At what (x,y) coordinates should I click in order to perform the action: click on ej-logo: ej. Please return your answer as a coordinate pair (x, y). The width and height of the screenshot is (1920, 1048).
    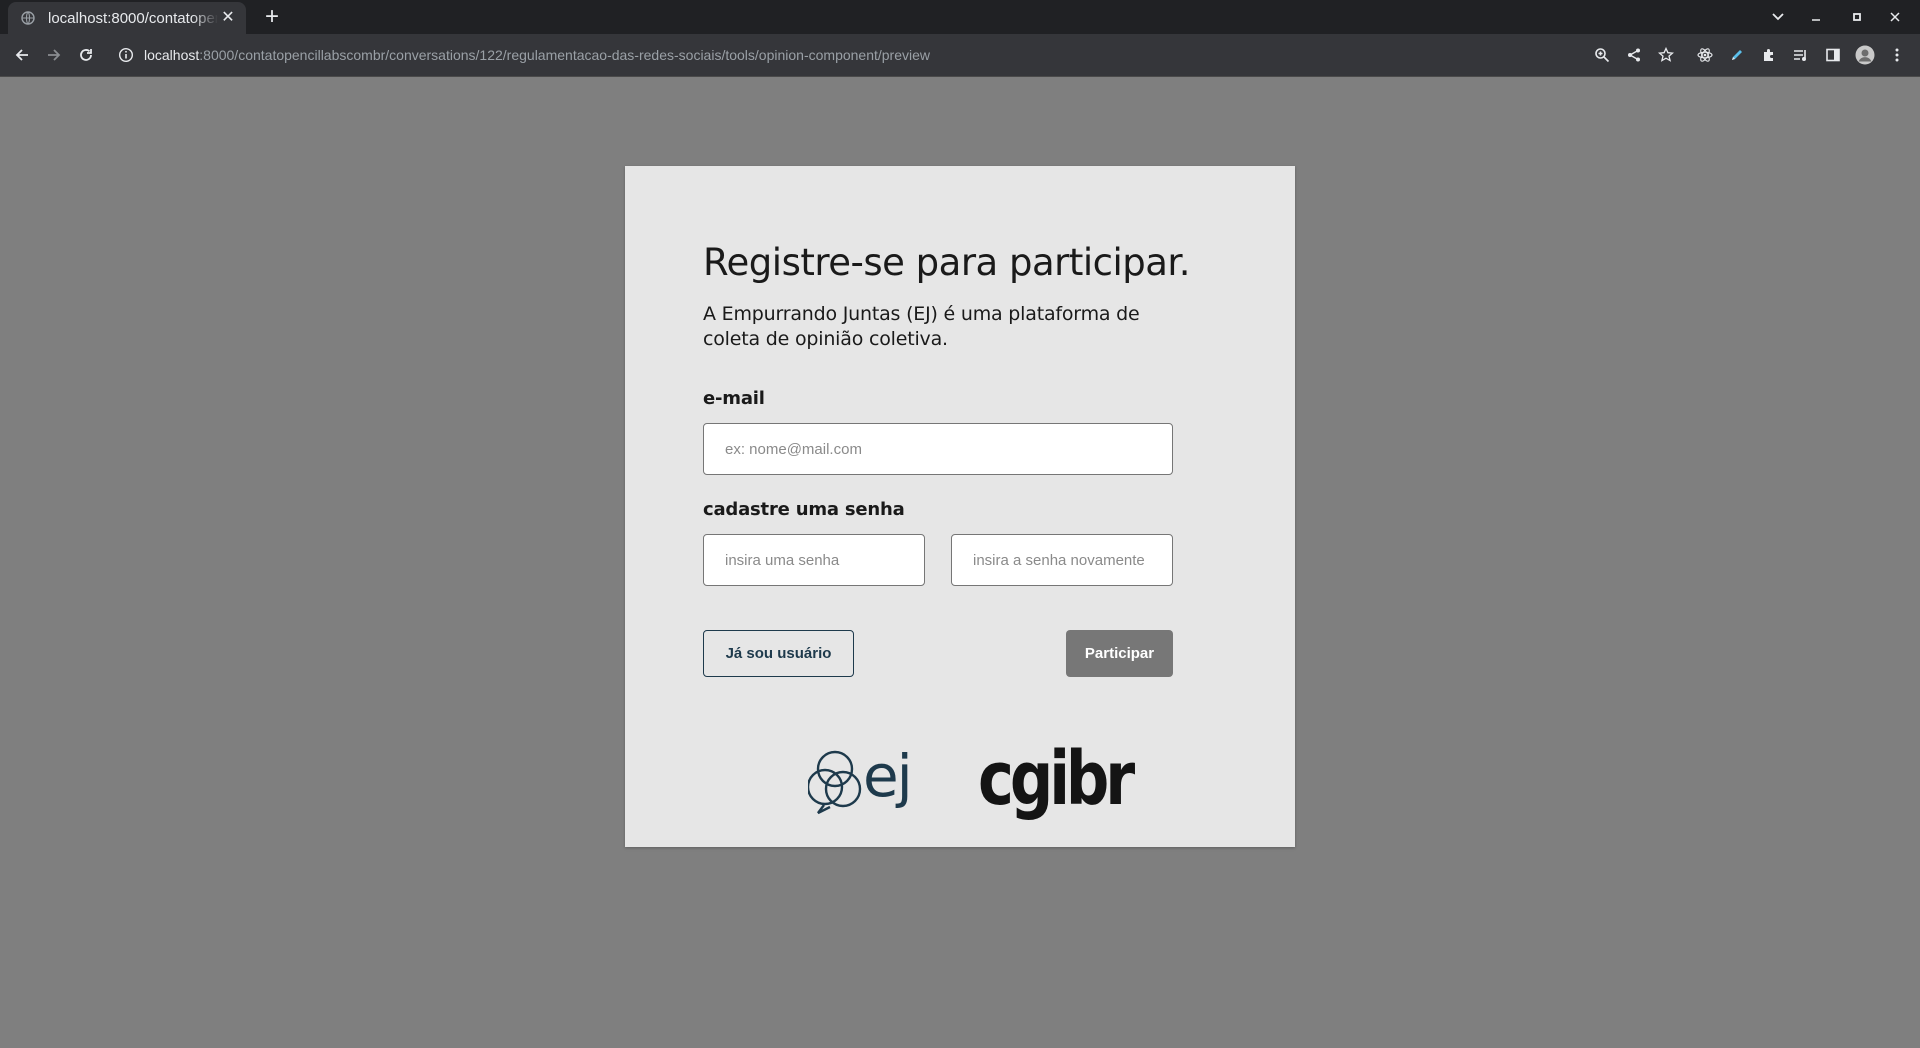
    Looking at the image, I should click on (863, 779).